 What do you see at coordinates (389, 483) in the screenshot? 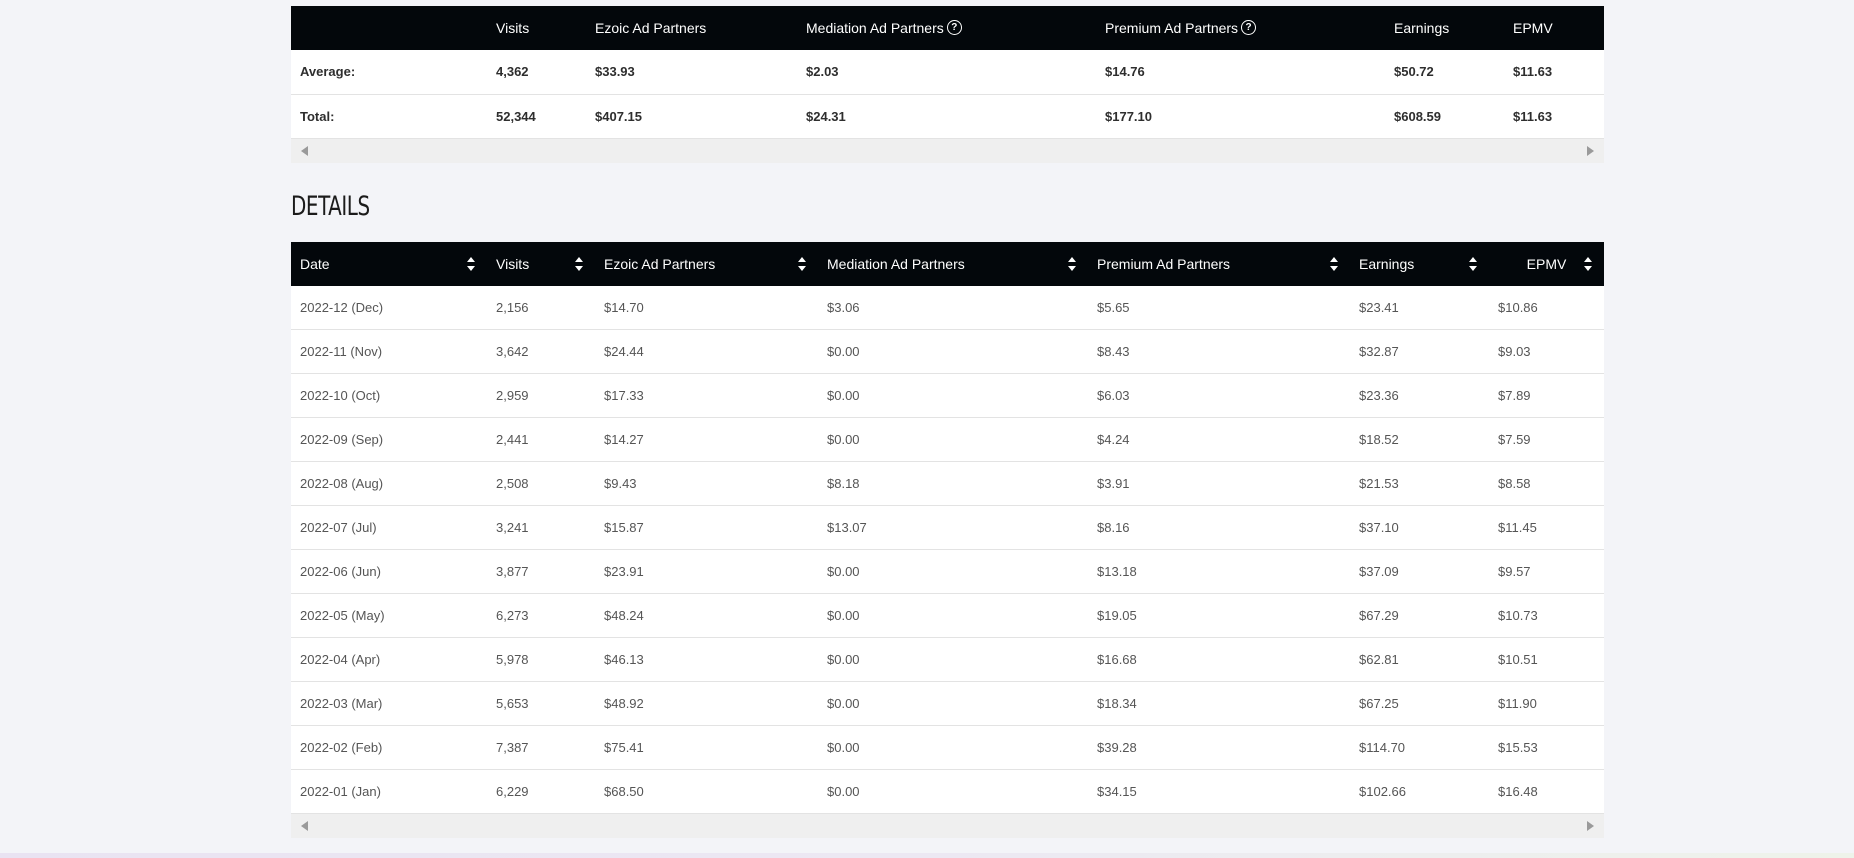
I see `table-cell: 2022-08 (Aug)` at bounding box center [389, 483].